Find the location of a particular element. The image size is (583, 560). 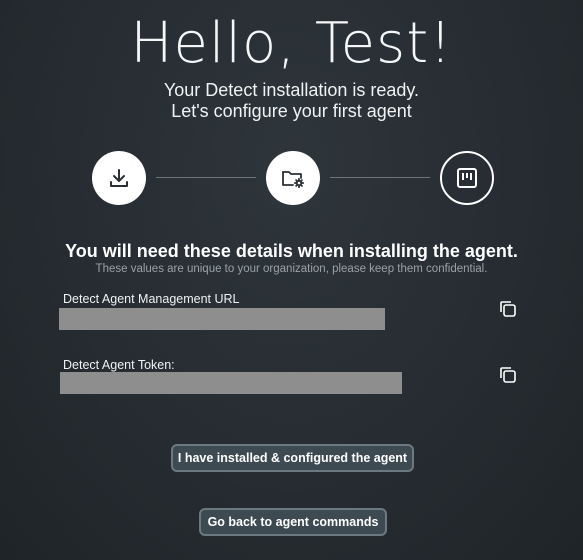

agent-token-value-redacted is located at coordinates (231, 383).